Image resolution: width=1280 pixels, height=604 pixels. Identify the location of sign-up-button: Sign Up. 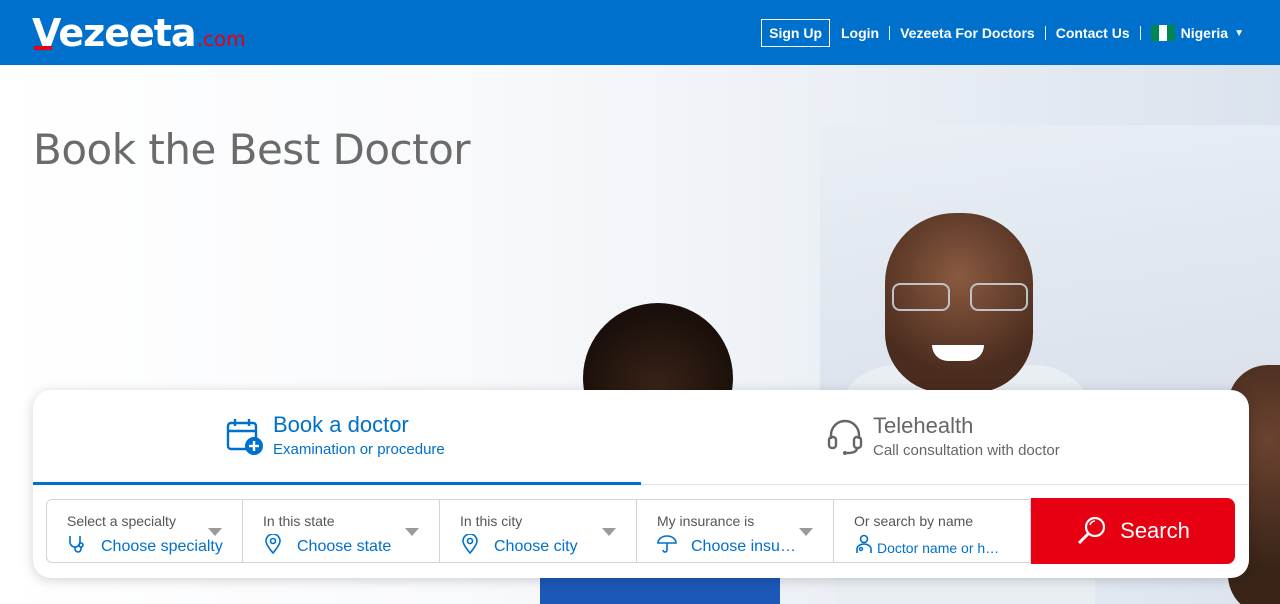
(795, 33).